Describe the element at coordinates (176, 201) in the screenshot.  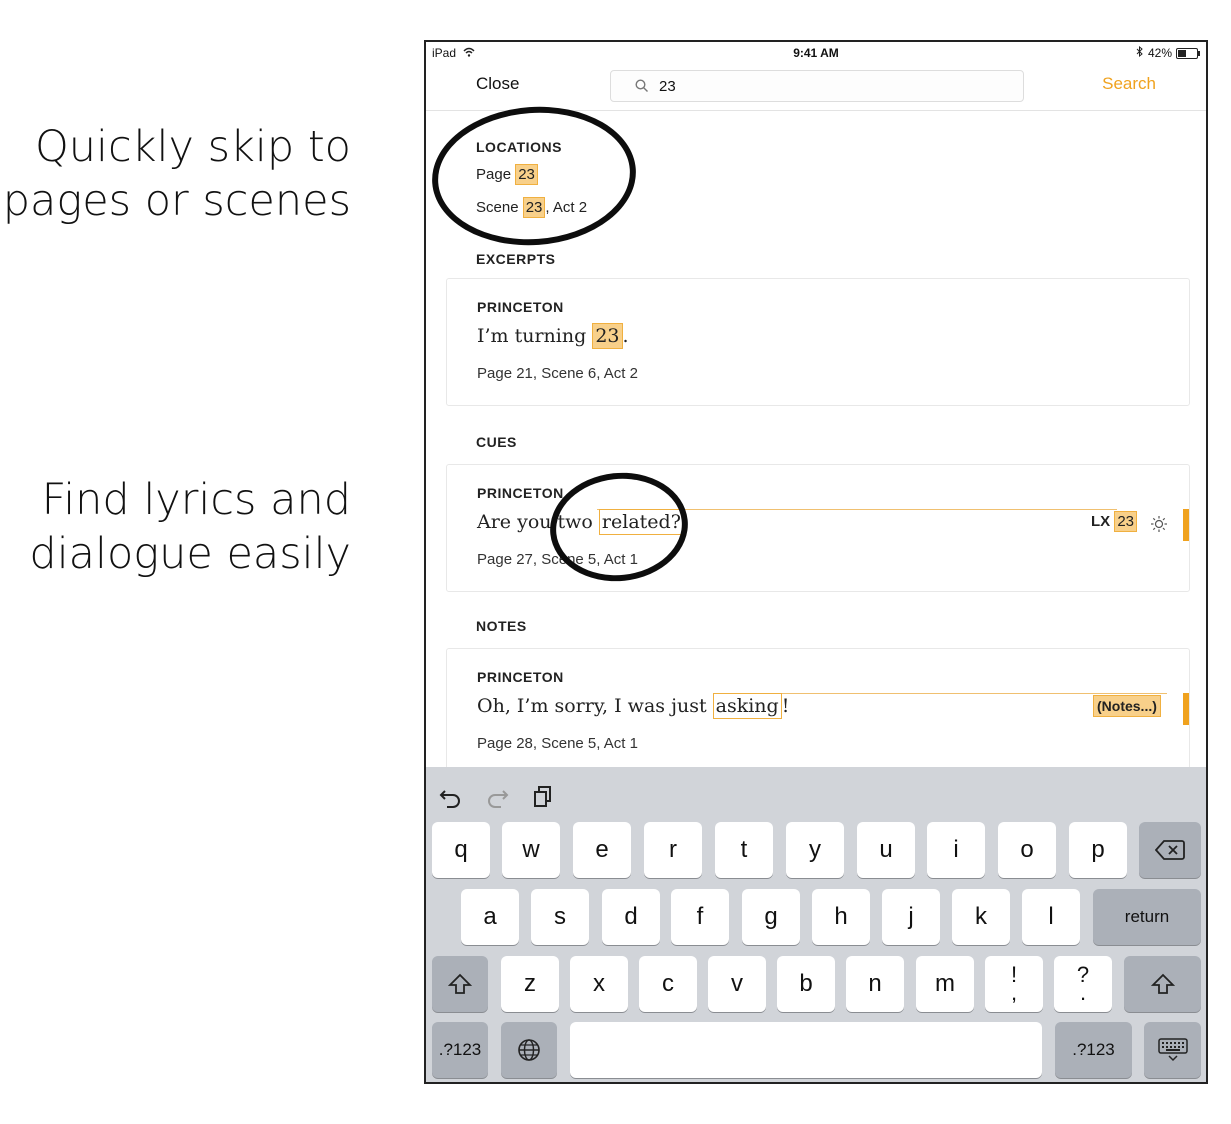
I see `caption-line: pages or scenes` at that location.